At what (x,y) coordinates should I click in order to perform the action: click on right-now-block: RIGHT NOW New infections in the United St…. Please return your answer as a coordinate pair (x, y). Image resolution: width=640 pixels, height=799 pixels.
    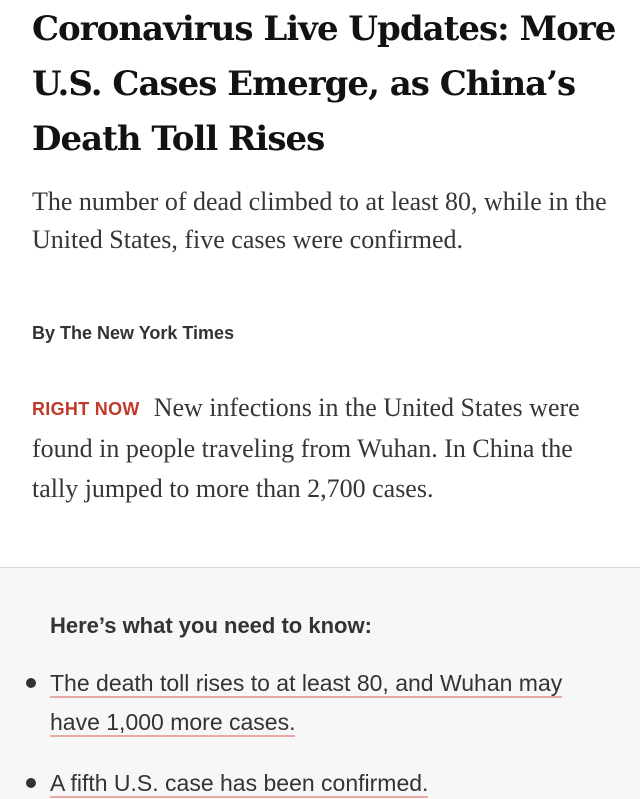
    Looking at the image, I should click on (312, 448).